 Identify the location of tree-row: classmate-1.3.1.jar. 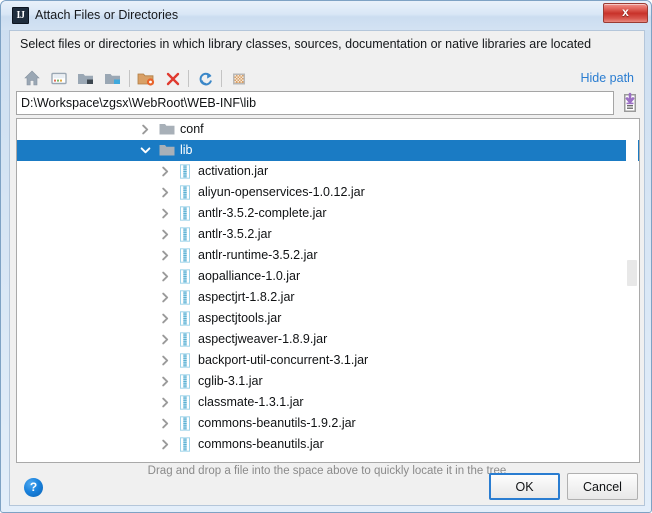
(328, 402).